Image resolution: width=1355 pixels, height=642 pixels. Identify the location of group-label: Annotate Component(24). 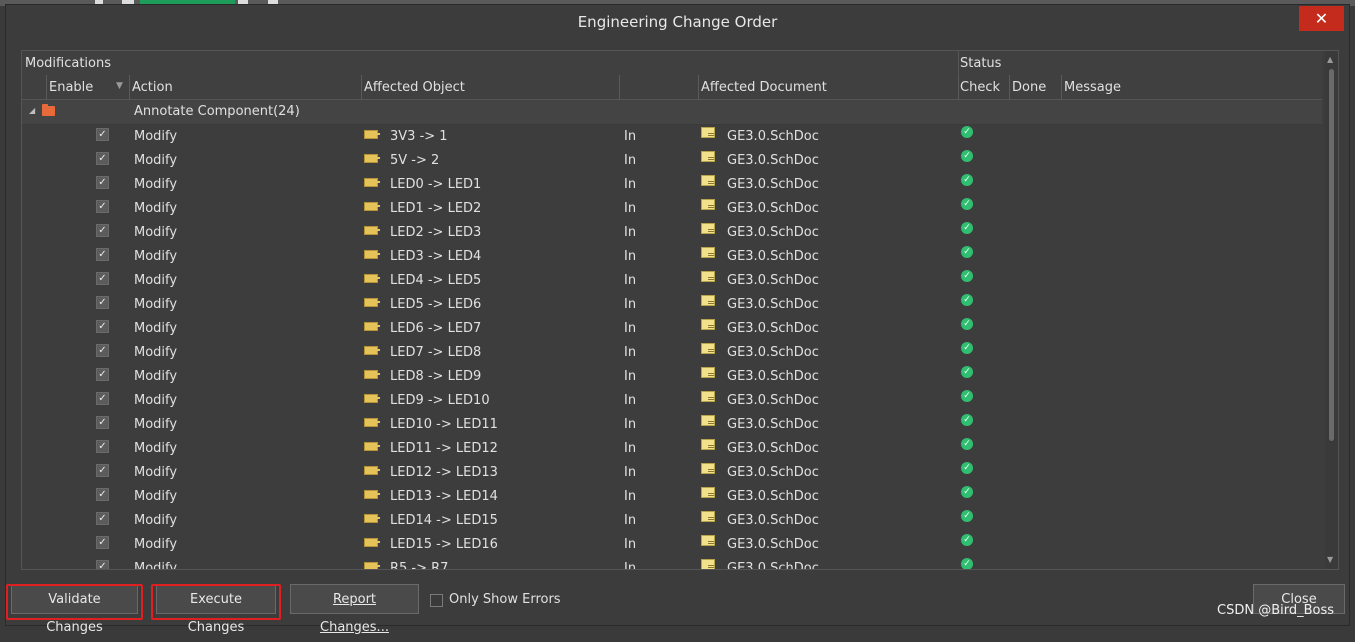
(217, 111).